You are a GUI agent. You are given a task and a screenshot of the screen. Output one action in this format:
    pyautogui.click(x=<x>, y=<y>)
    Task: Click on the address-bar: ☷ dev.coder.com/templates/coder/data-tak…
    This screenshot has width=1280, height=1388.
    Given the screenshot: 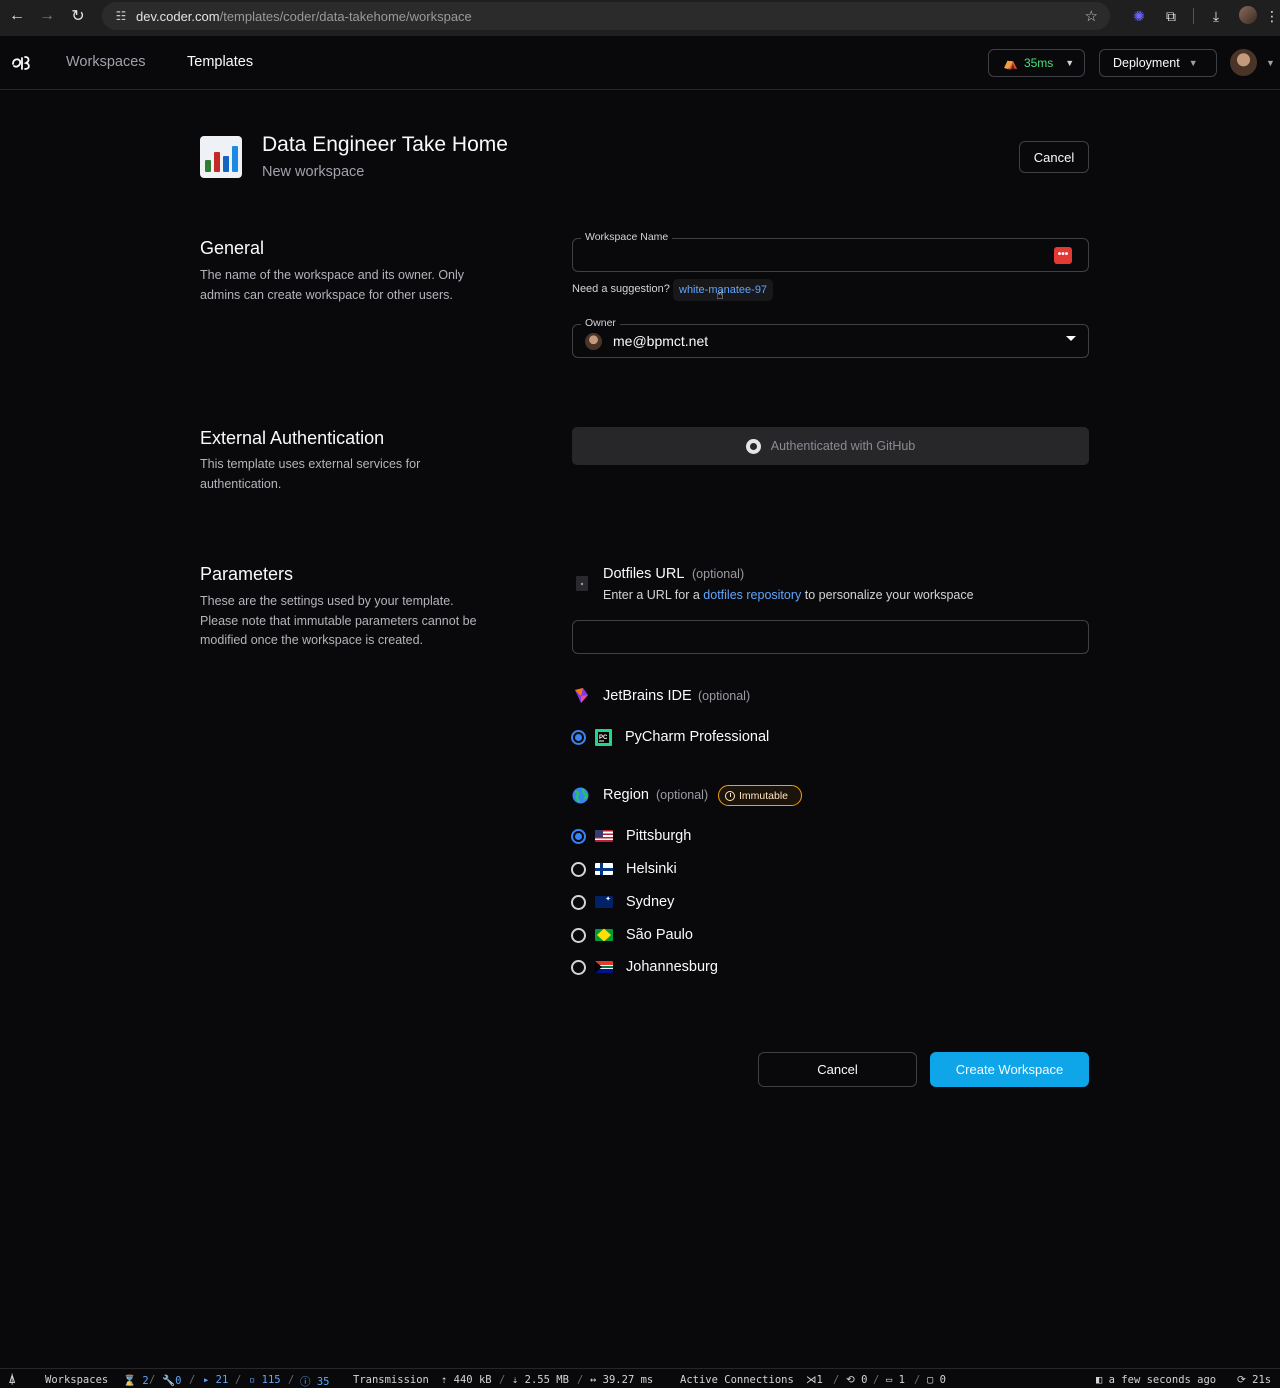 What is the action you would take?
    pyautogui.click(x=606, y=16)
    